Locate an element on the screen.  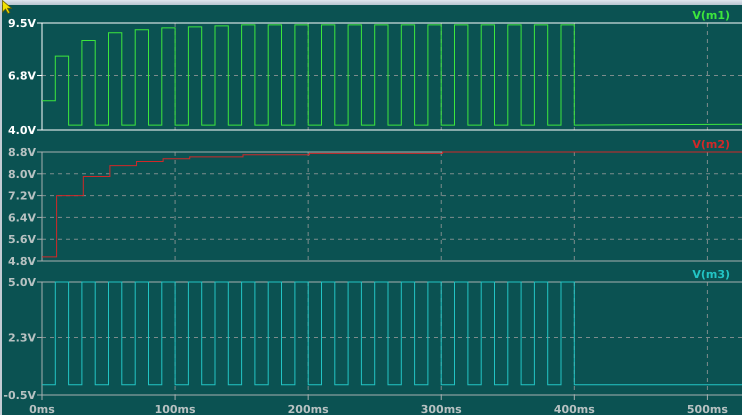
x-axis-label: 200ms is located at coordinates (308, 409).